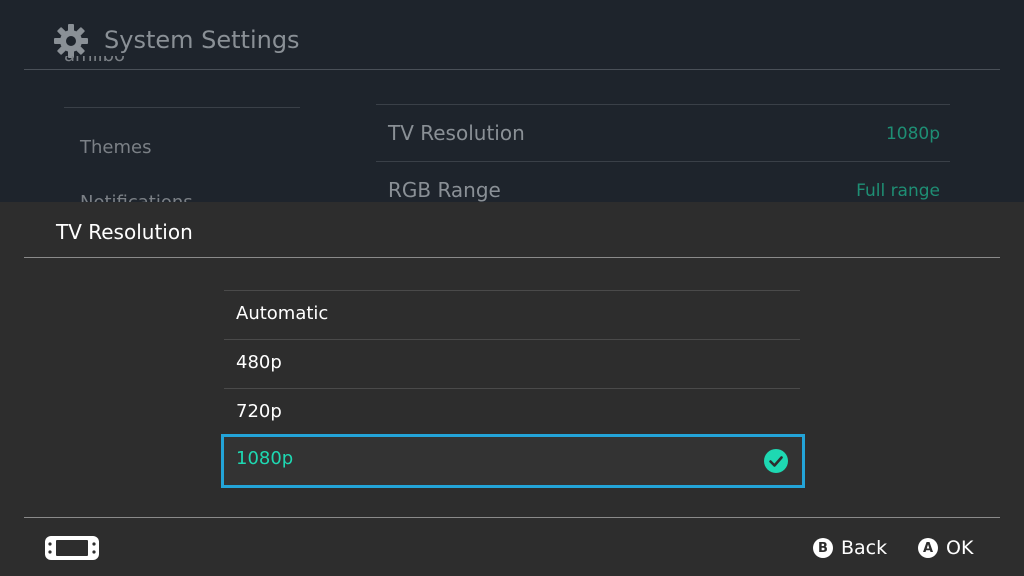 The height and width of the screenshot is (576, 1024). What do you see at coordinates (115, 147) in the screenshot?
I see `sidebar-item-themes: Themes` at bounding box center [115, 147].